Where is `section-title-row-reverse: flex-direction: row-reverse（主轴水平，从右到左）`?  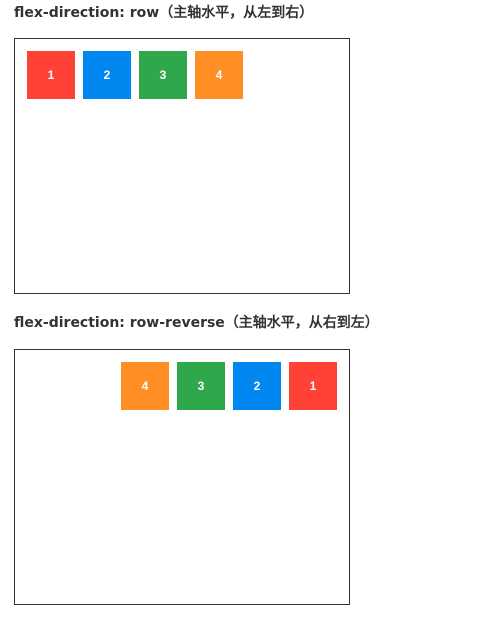 section-title-row-reverse: flex-direction: row-reverse（主轴水平，从右到左） is located at coordinates (196, 323).